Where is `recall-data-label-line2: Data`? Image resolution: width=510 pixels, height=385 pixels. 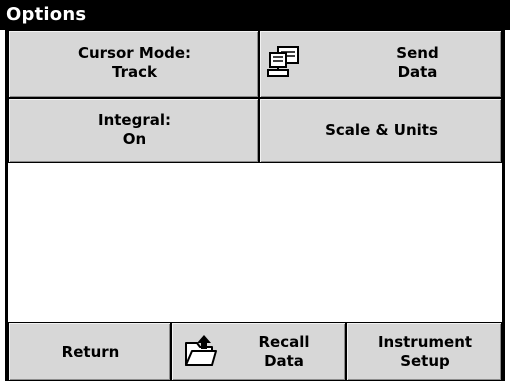
recall-data-label-line2: Data is located at coordinates (284, 361).